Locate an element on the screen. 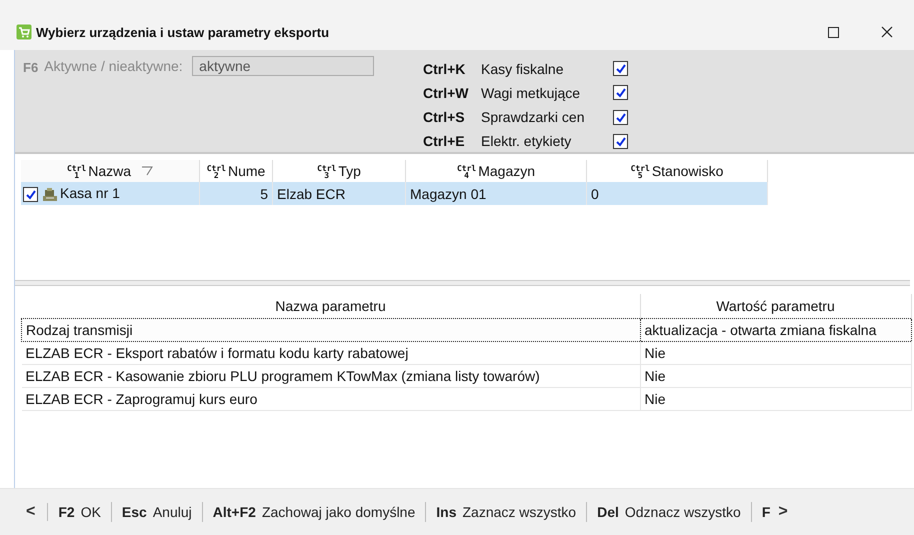  checkbox-label: Kasy fiskalne is located at coordinates (522, 68).